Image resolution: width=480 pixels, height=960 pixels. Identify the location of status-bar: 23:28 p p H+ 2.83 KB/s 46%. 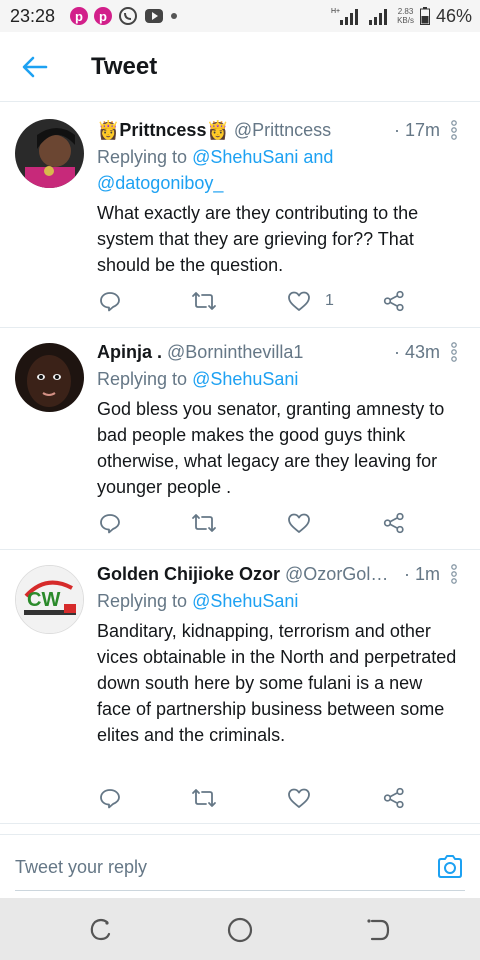
(240, 16).